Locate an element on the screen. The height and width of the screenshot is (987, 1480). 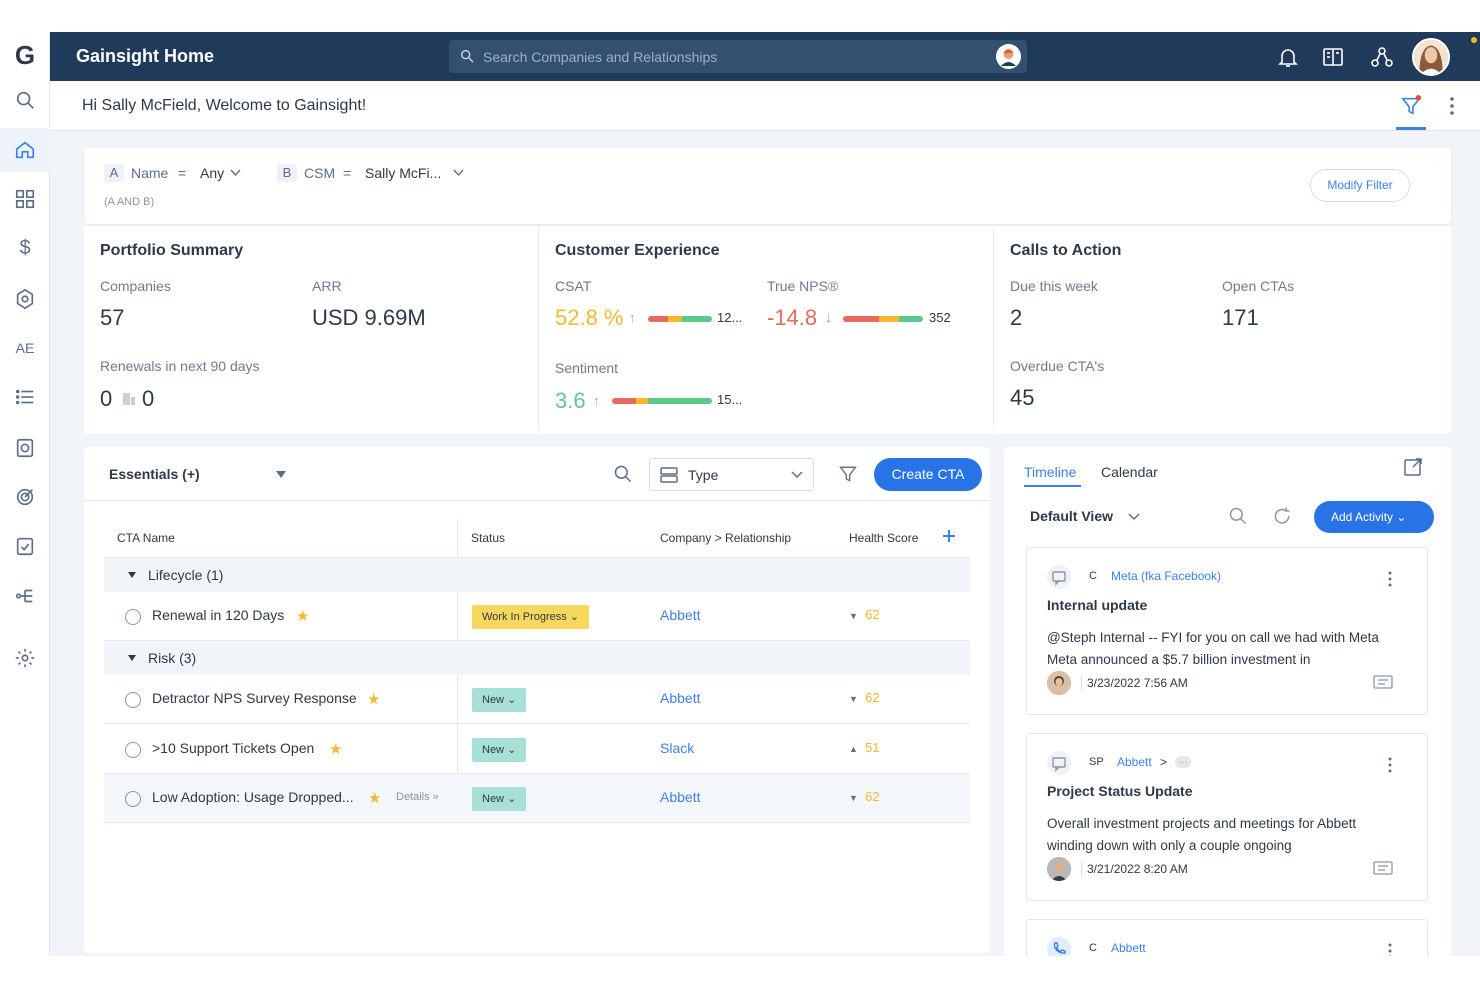
more-relationships-icon: ··· is located at coordinates (1183, 762).